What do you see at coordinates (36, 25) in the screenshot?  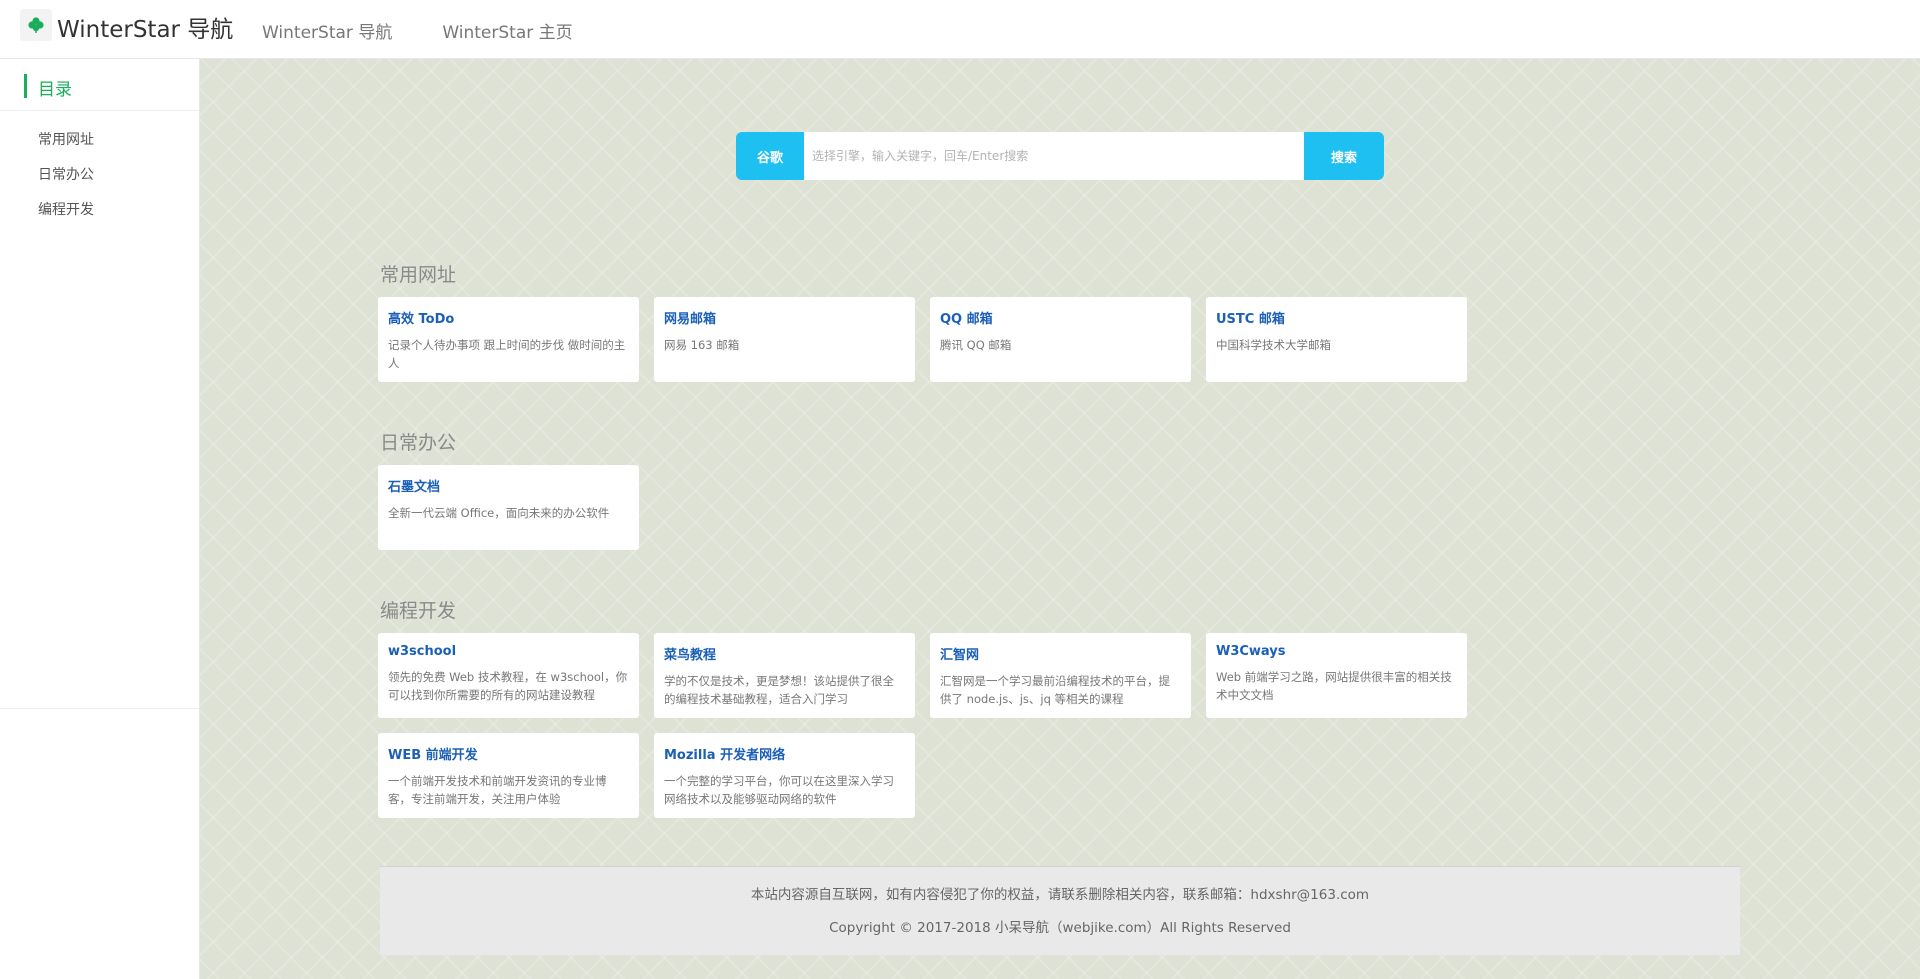 I see `clover-icon` at bounding box center [36, 25].